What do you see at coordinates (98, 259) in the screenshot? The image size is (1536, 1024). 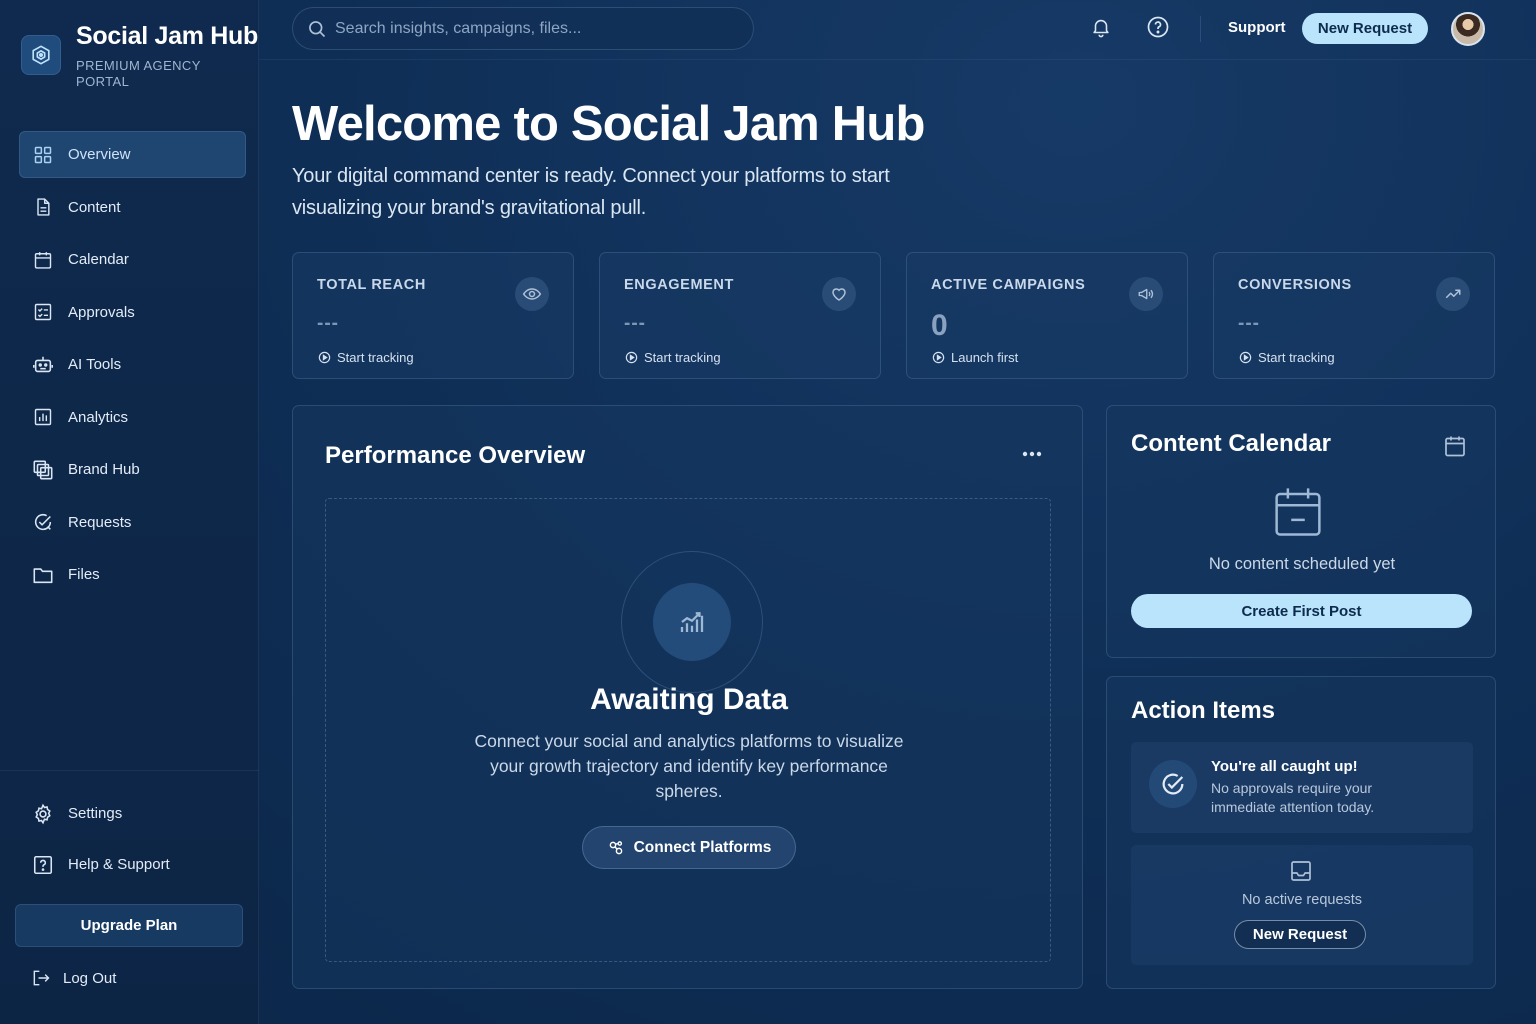 I see `sidebar-item-label: Calendar` at bounding box center [98, 259].